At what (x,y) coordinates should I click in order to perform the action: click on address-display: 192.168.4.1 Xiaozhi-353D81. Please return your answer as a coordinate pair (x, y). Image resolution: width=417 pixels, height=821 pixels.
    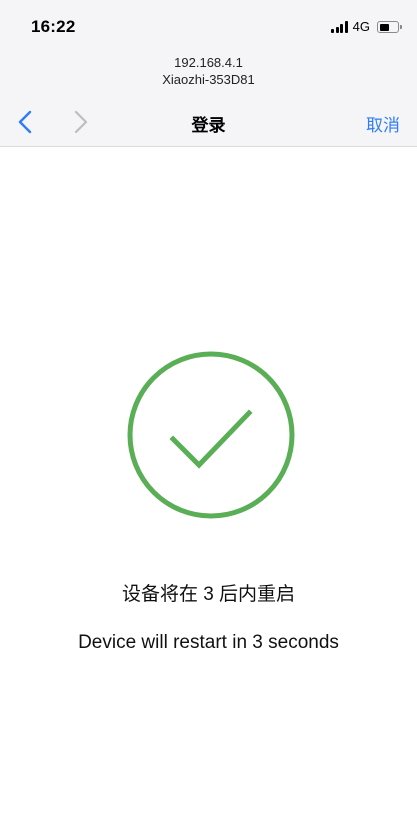
    Looking at the image, I should click on (208, 71).